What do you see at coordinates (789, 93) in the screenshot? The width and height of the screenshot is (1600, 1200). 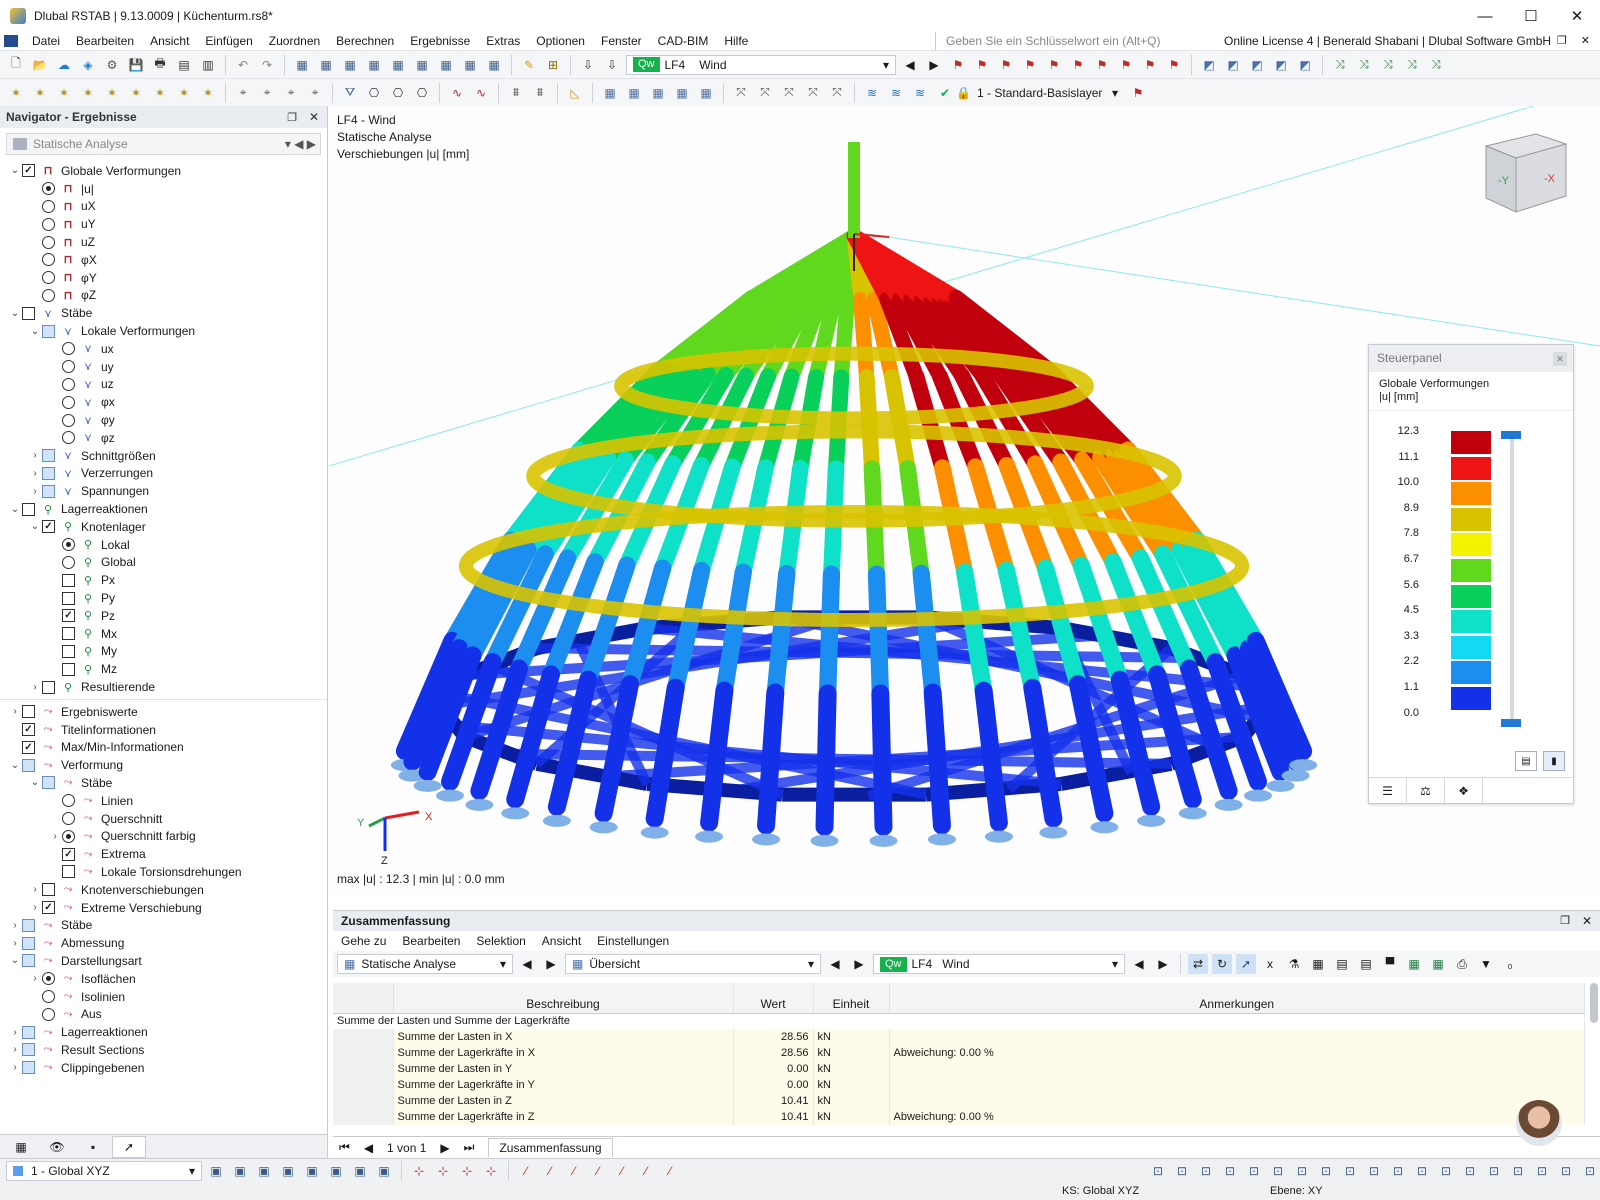 I see `mirror-icon: ⤧` at bounding box center [789, 93].